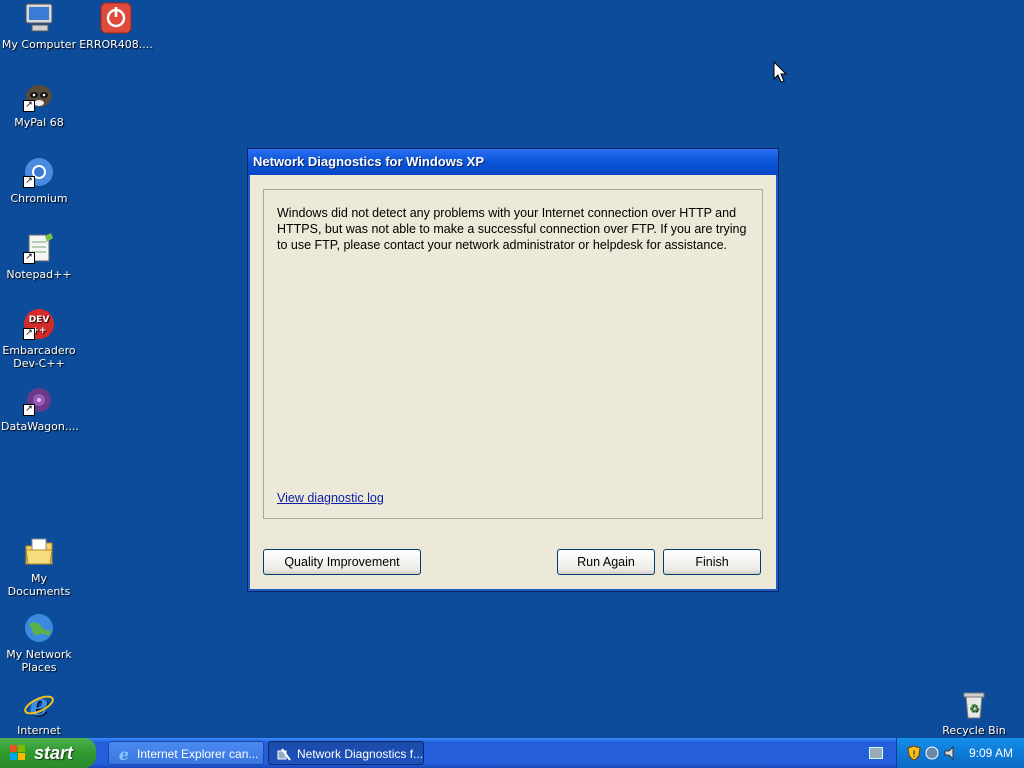 The image size is (1024, 768). I want to click on desktop-icon-my-documents: My Documents, so click(39, 567).